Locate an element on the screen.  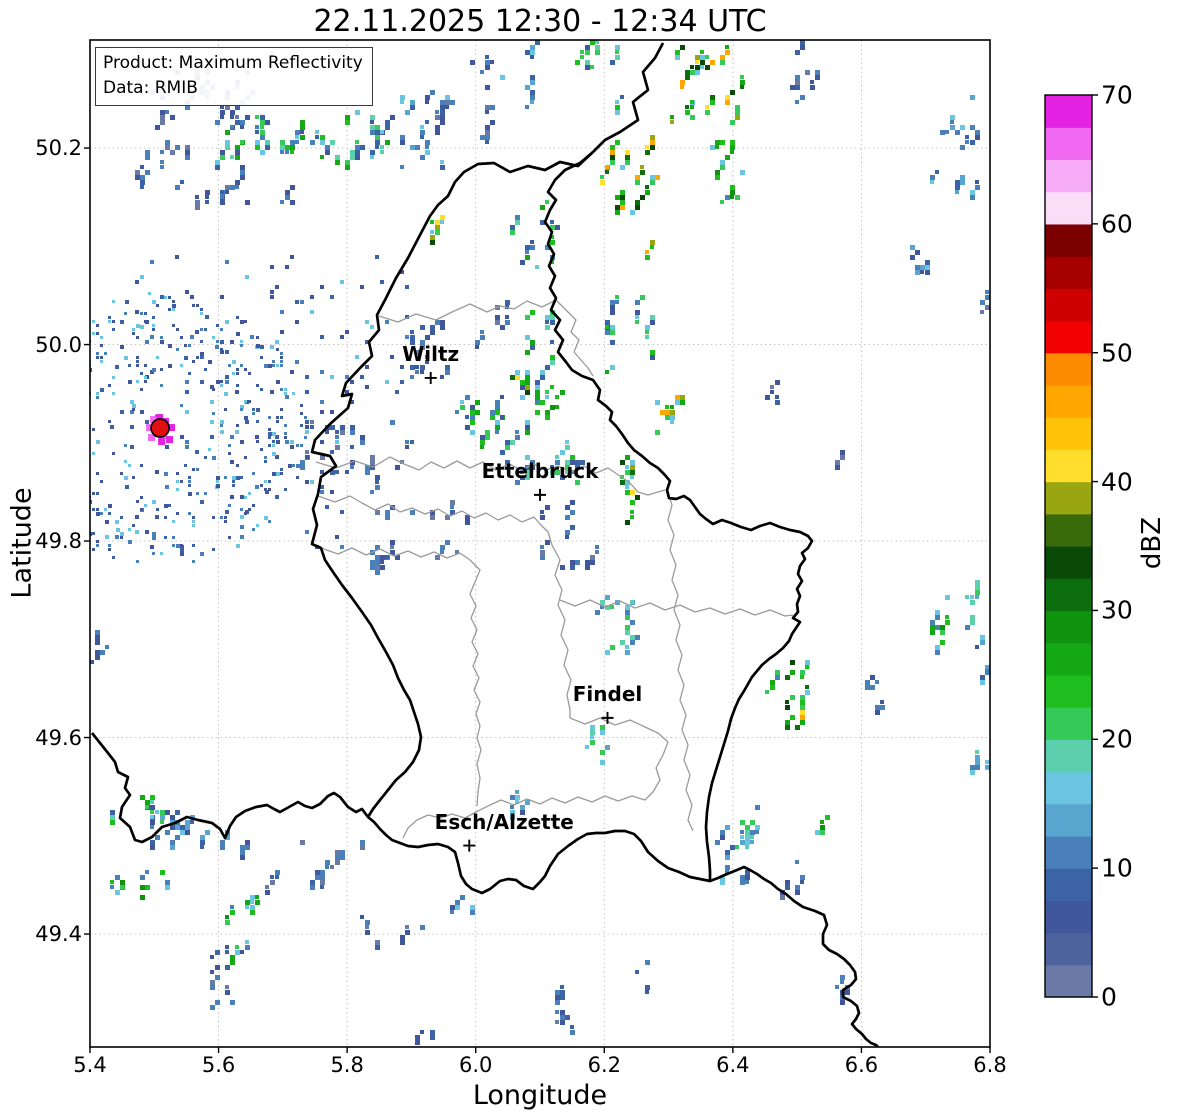
x-tick-label: 5.6 is located at coordinates (218, 1065).